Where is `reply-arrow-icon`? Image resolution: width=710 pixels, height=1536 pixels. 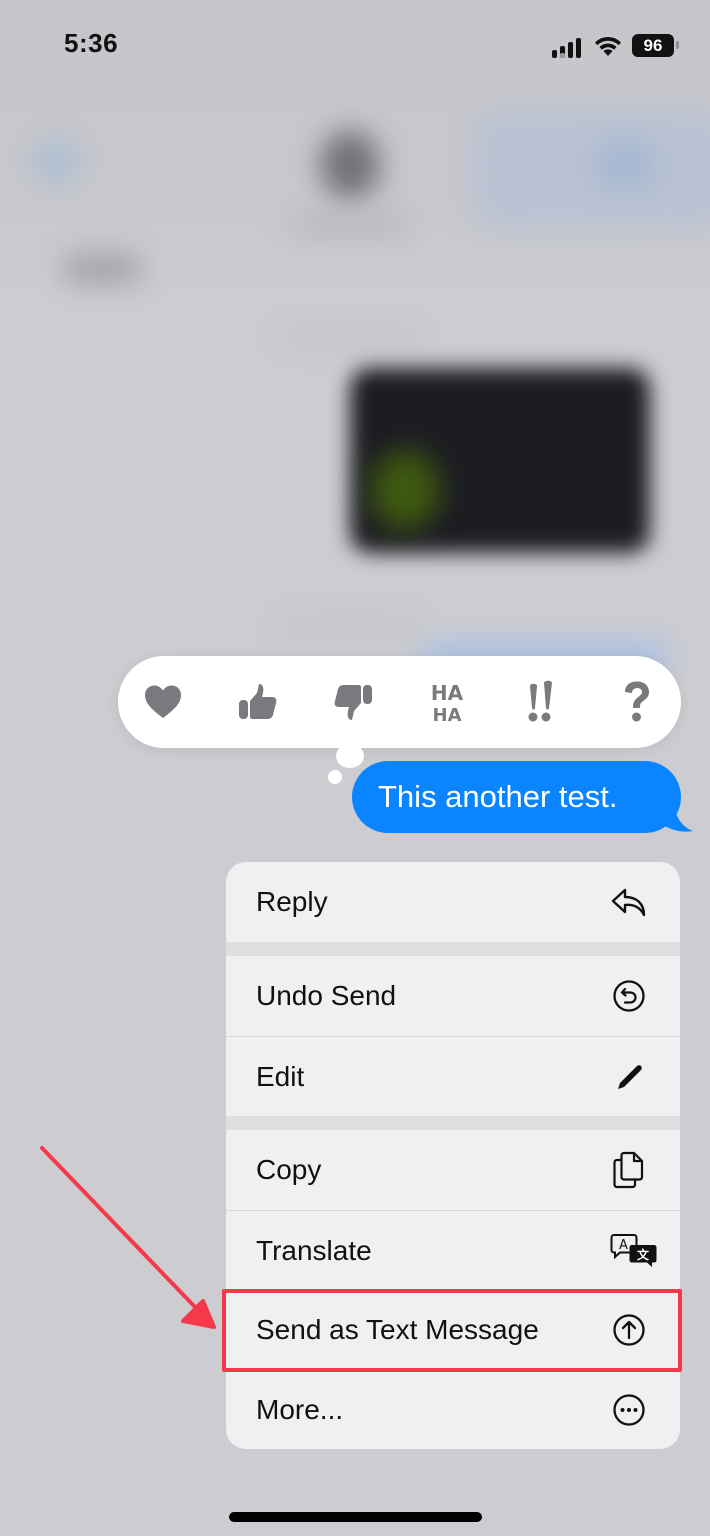 reply-arrow-icon is located at coordinates (629, 902).